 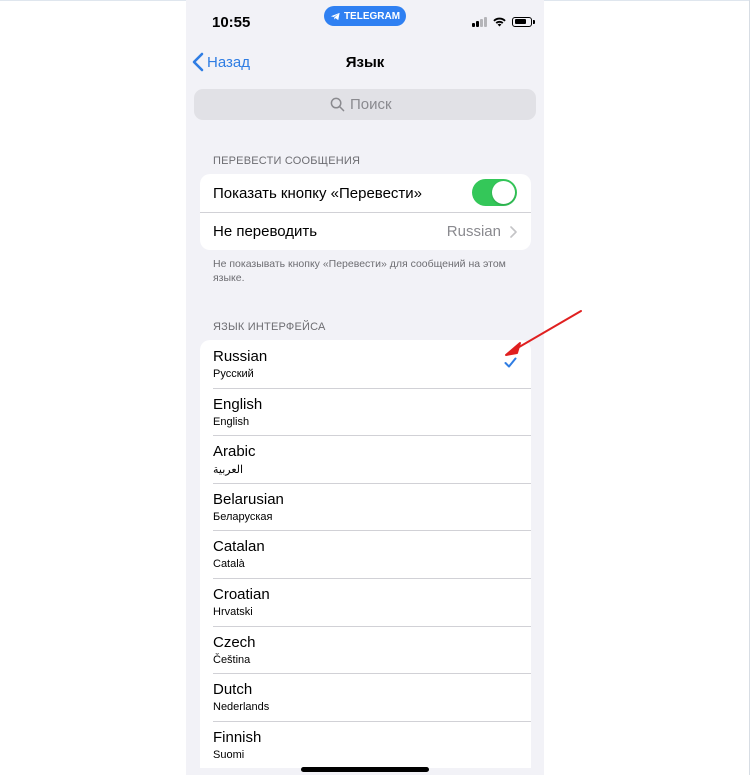 What do you see at coordinates (365, 62) in the screenshot?
I see `page-title: Язык` at bounding box center [365, 62].